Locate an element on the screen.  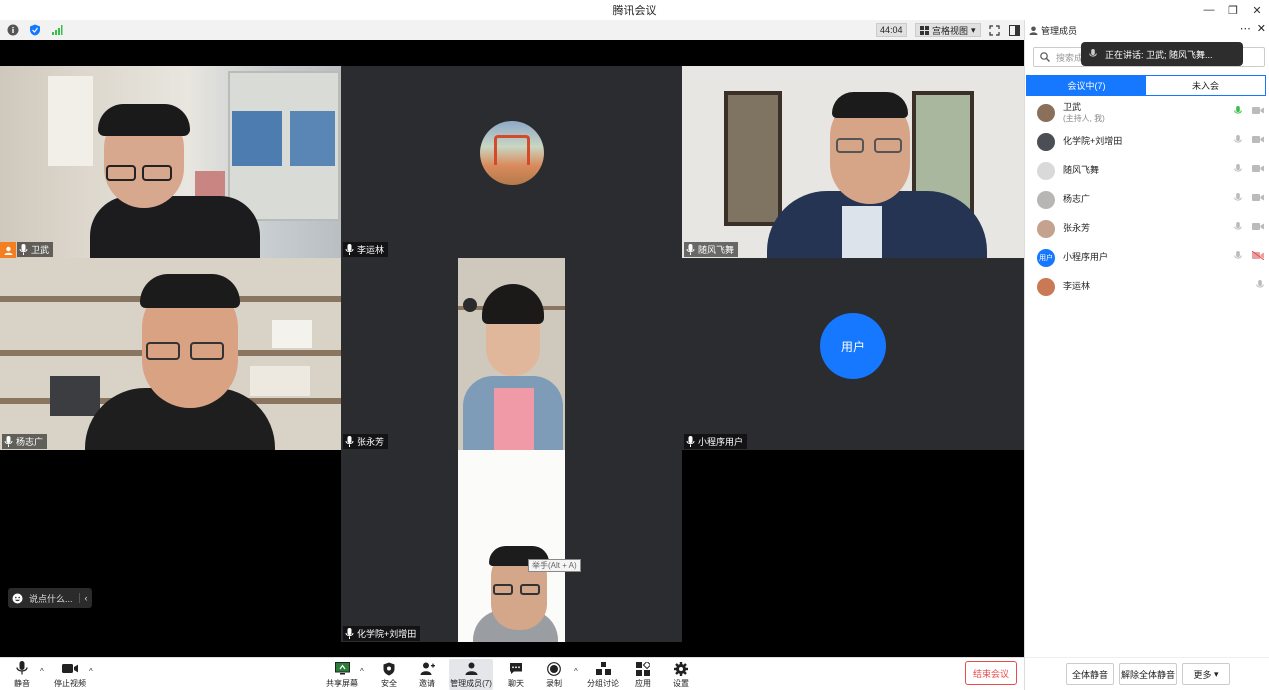
list-item: 化学院+刘增田 is located at coordinates (1147, 141).